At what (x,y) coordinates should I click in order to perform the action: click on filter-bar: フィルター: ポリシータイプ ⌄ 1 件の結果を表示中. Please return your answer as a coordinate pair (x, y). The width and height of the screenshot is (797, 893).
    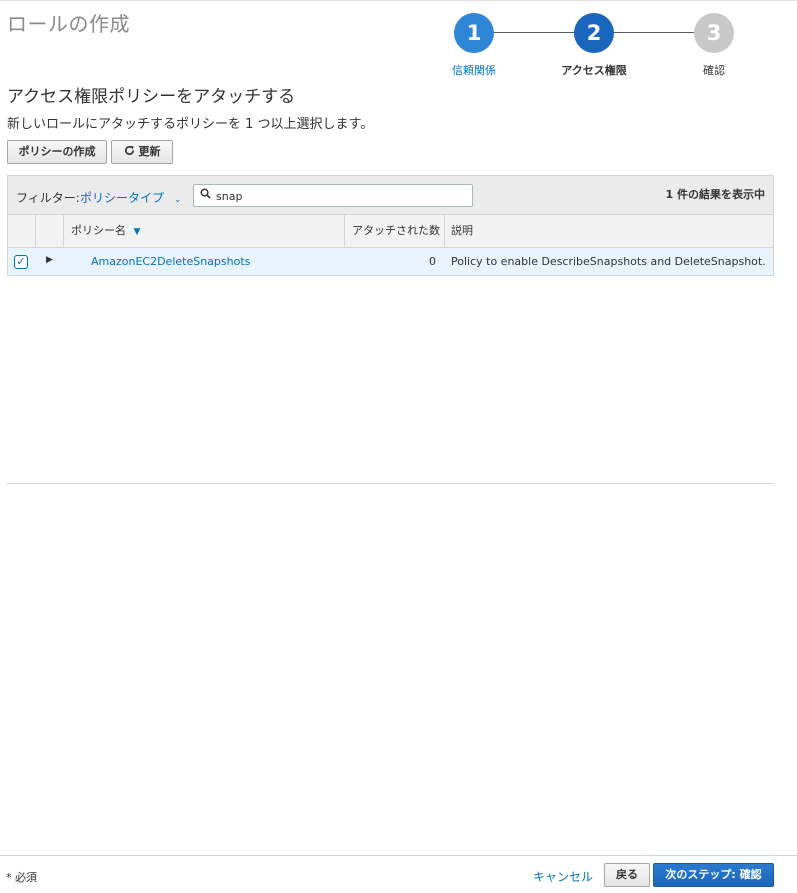
    Looking at the image, I should click on (390, 195).